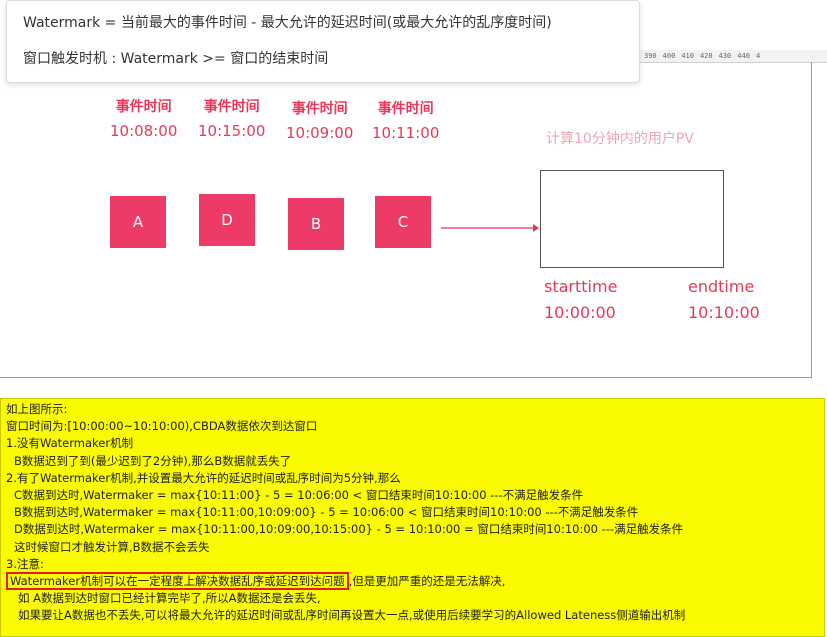 Image resolution: width=827 pixels, height=637 pixels. I want to click on note-line: 如上图所示:, so click(37, 409).